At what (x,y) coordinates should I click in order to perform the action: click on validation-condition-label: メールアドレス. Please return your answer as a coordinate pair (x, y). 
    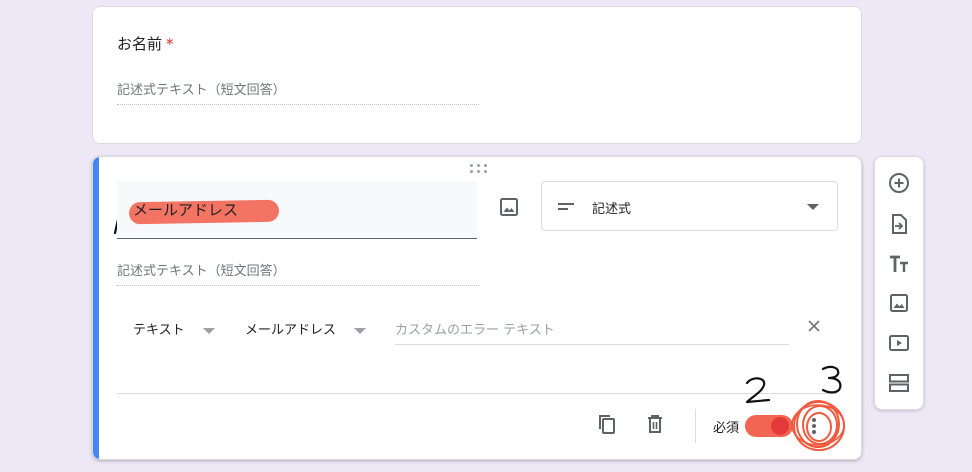
    Looking at the image, I should click on (291, 330).